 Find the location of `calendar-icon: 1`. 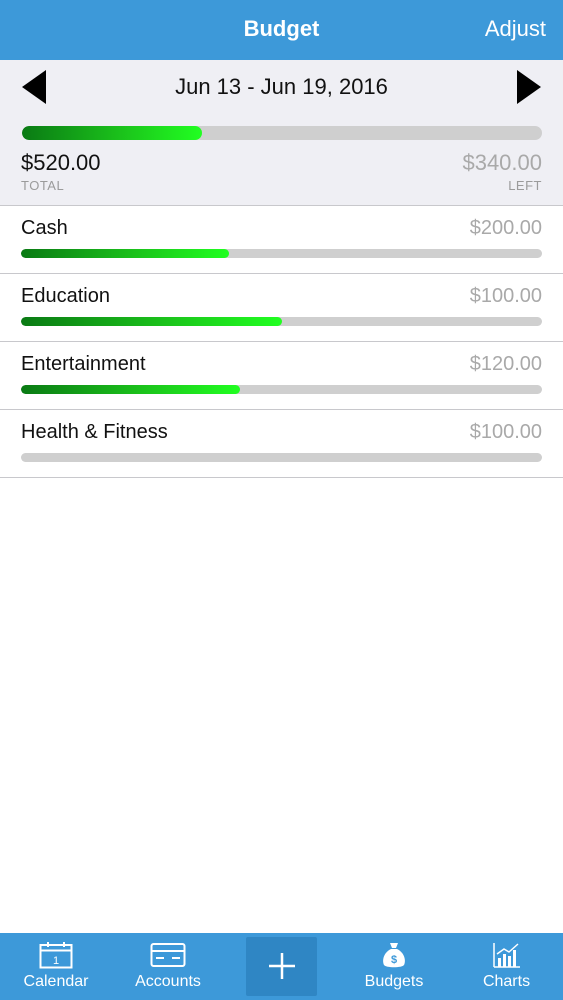

calendar-icon: 1 is located at coordinates (56, 955).